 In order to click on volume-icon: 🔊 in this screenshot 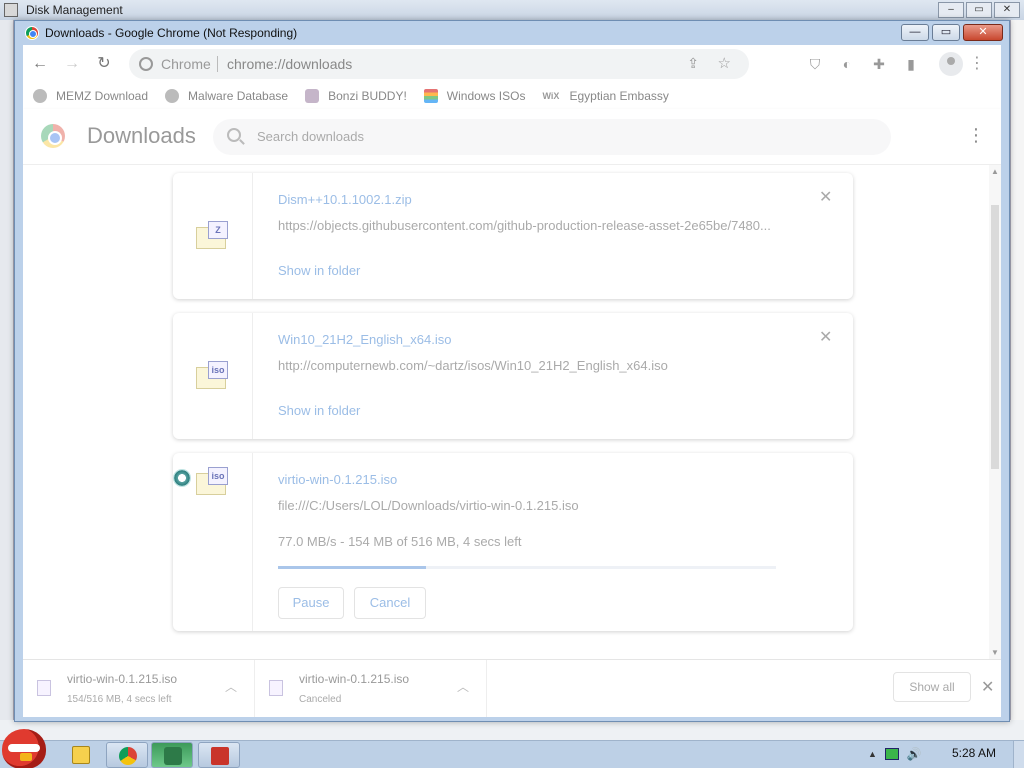, I will do `click(914, 754)`.